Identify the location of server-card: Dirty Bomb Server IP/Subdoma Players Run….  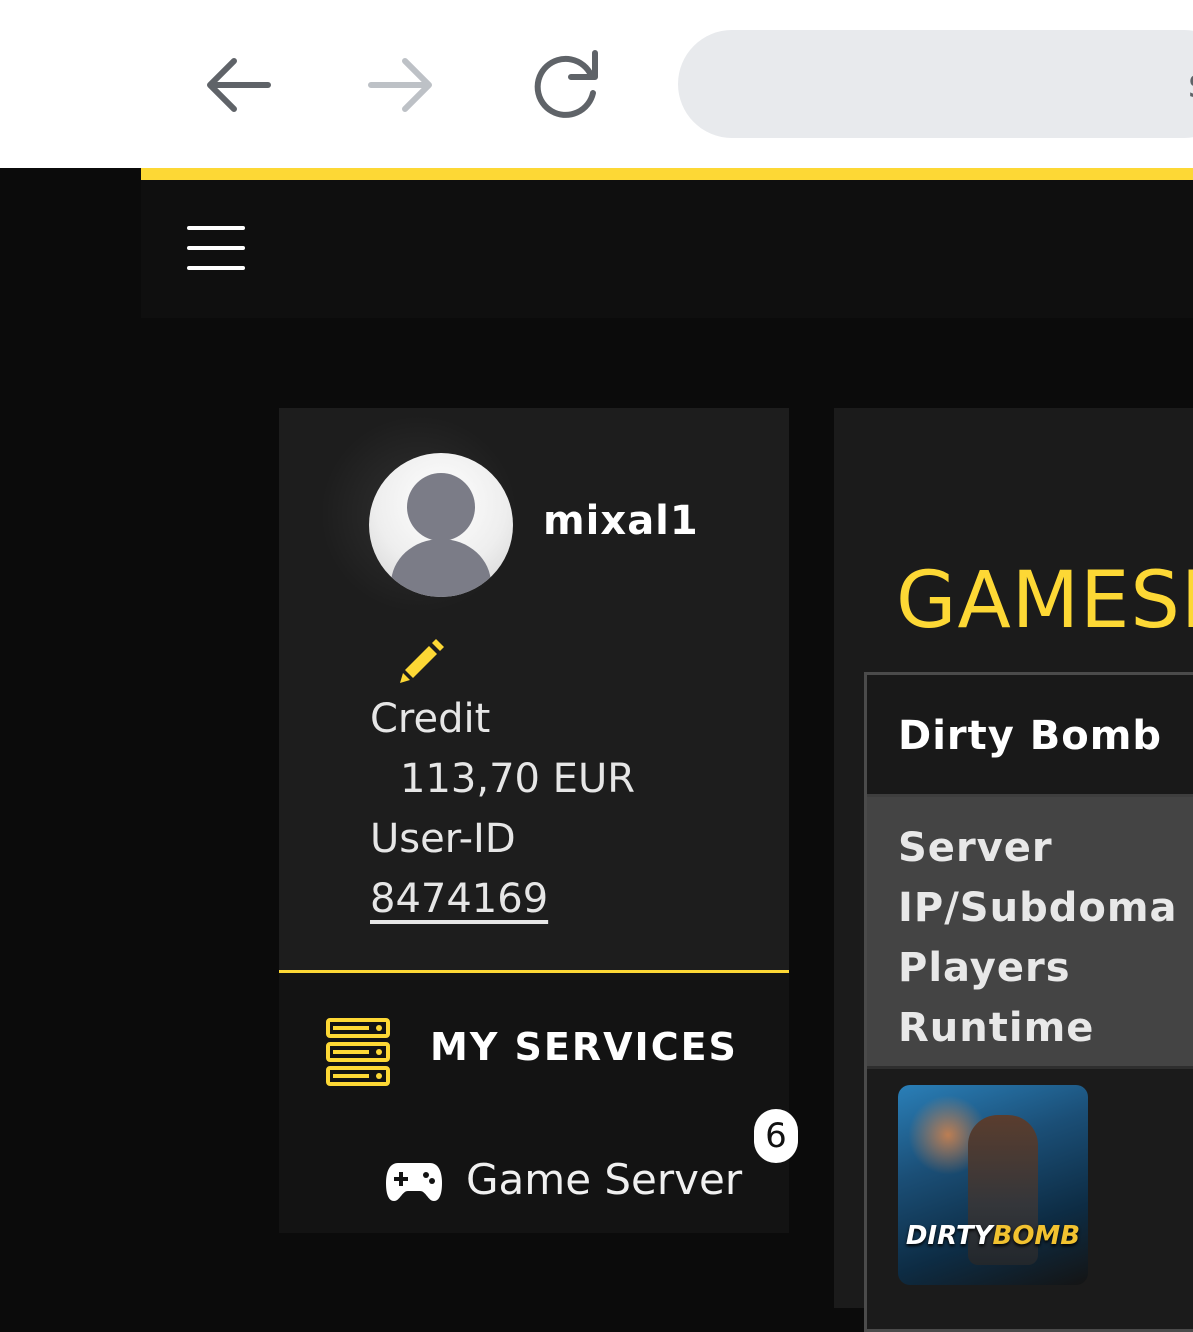
(1028, 1002).